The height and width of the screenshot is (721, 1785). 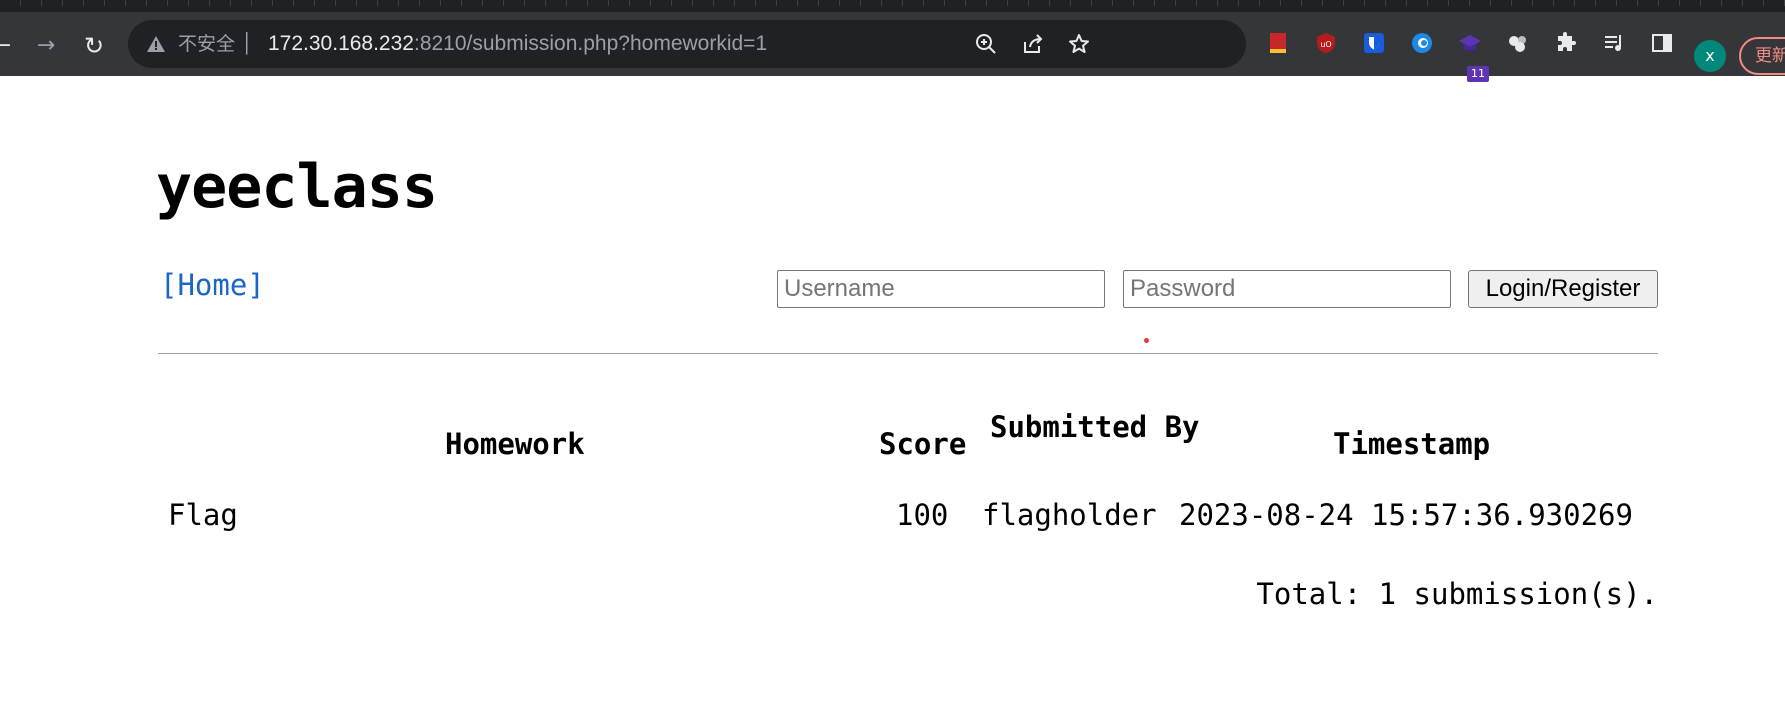 I want to click on bitwarden-icon, so click(x=1374, y=43).